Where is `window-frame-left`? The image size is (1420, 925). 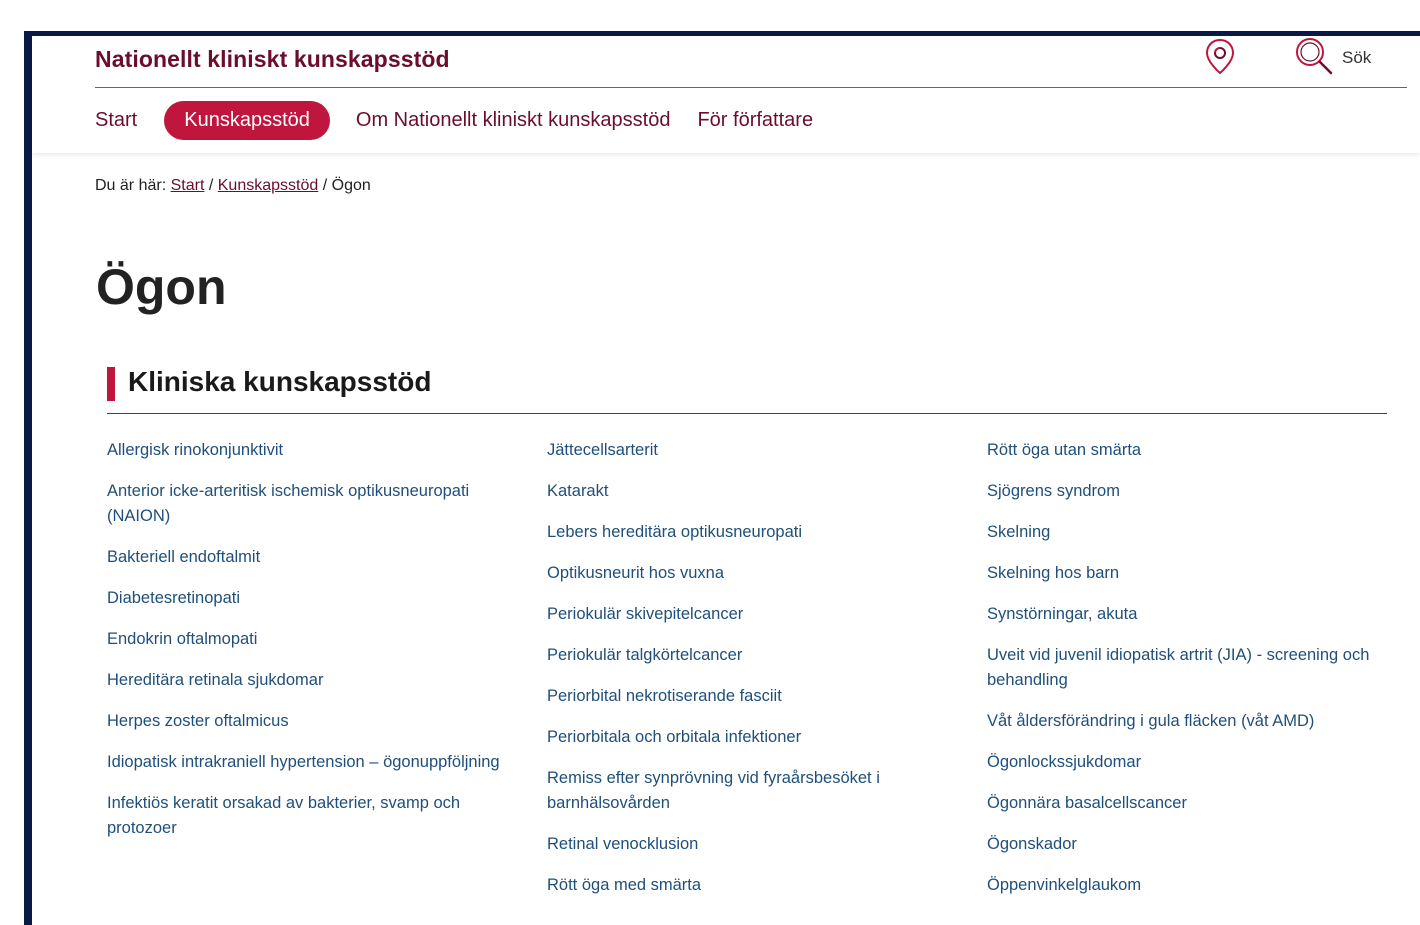 window-frame-left is located at coordinates (28, 478).